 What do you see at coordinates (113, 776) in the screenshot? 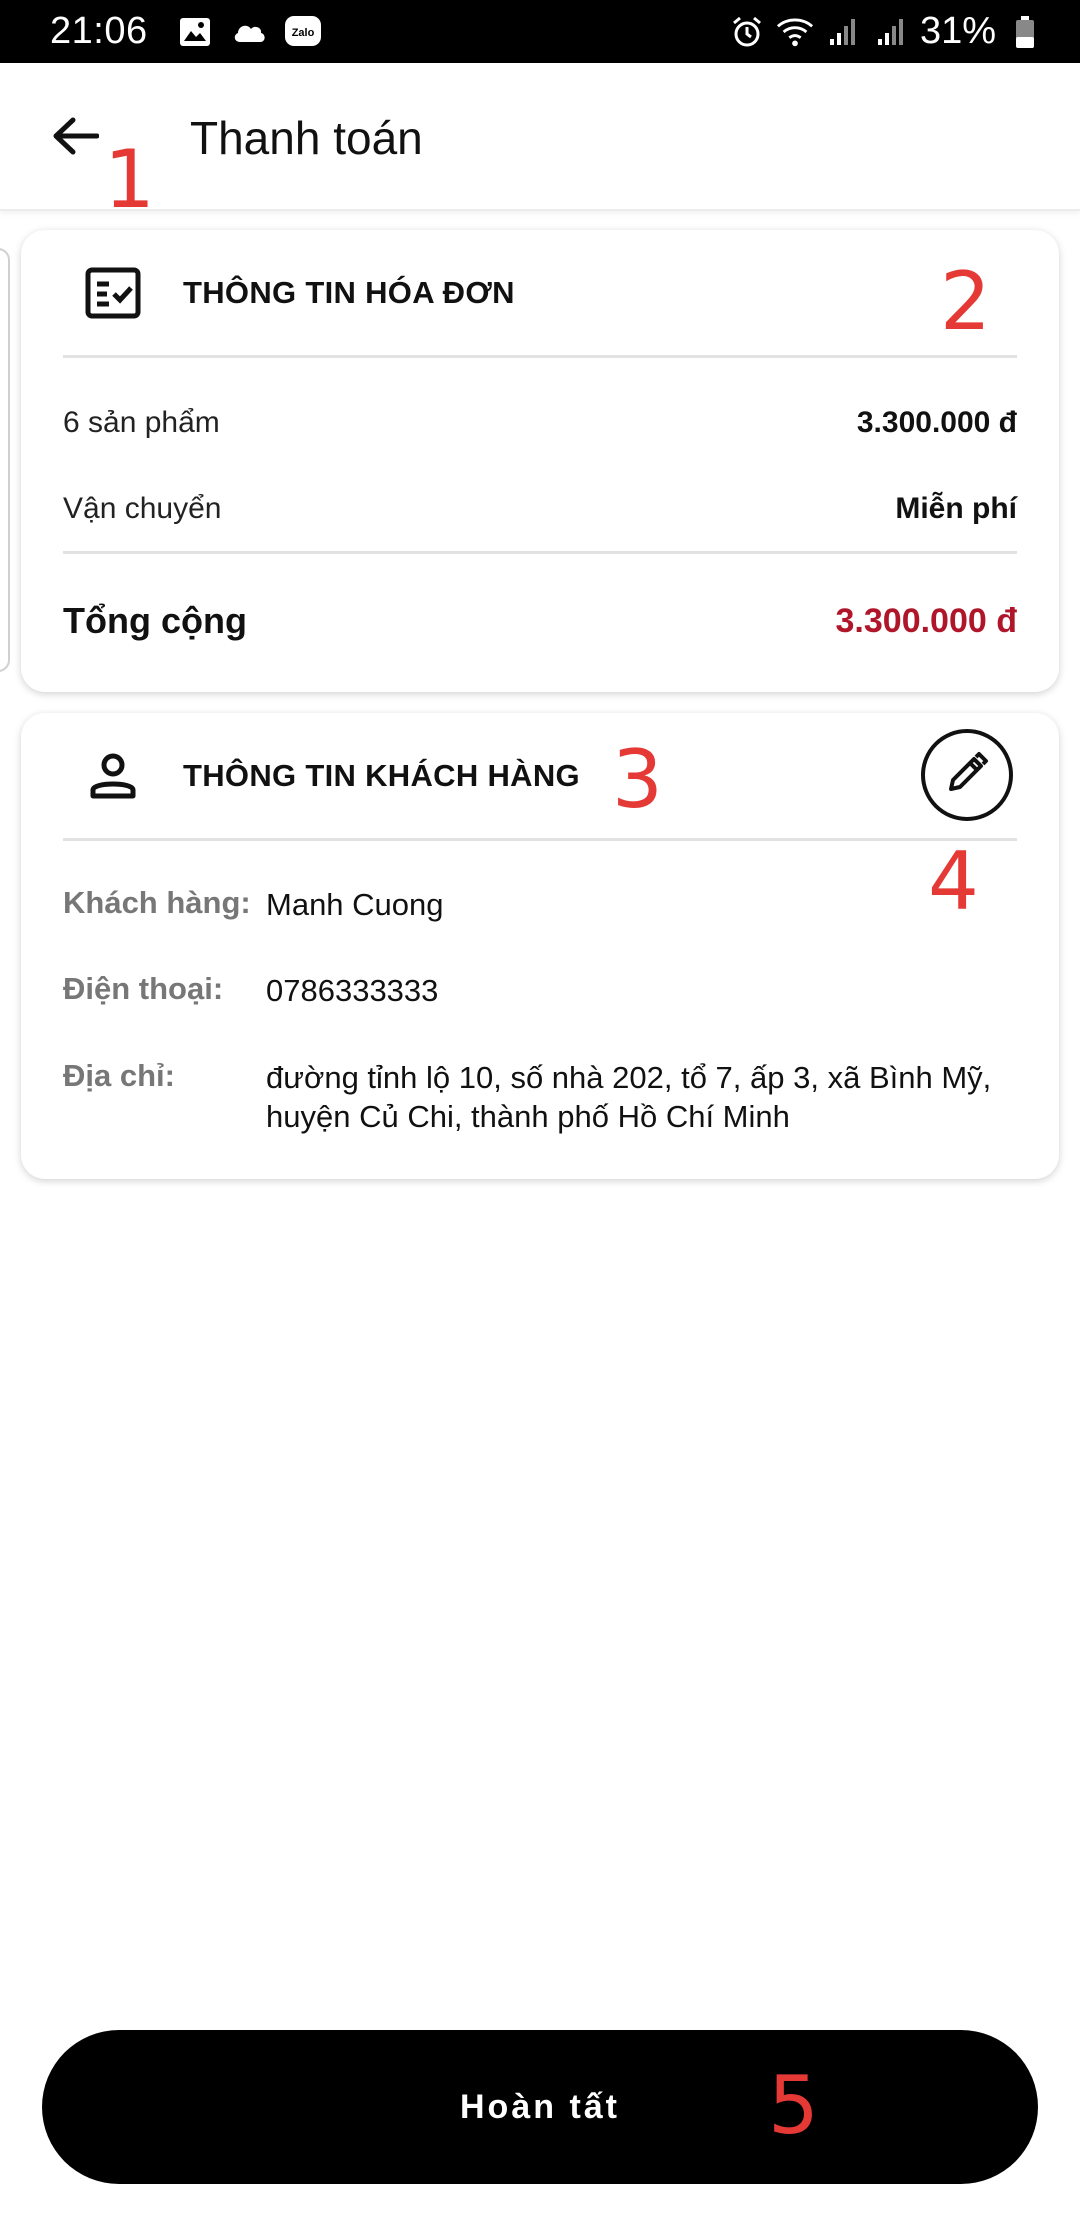
I see `person-icon` at bounding box center [113, 776].